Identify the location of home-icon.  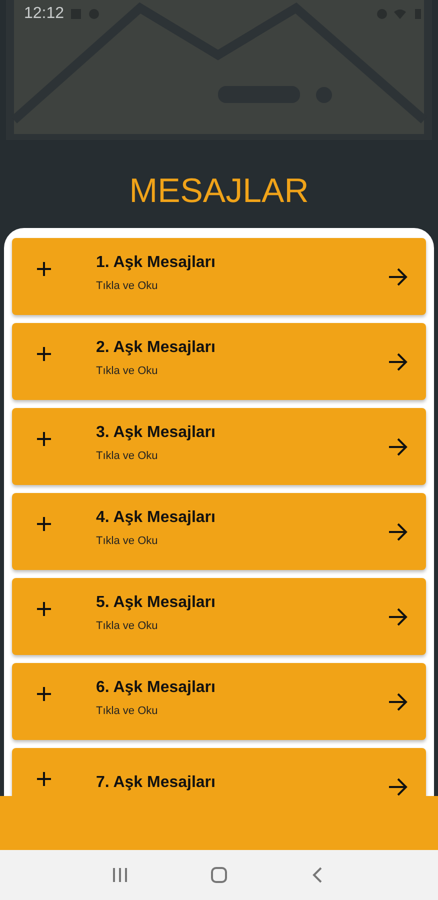
(219, 875).